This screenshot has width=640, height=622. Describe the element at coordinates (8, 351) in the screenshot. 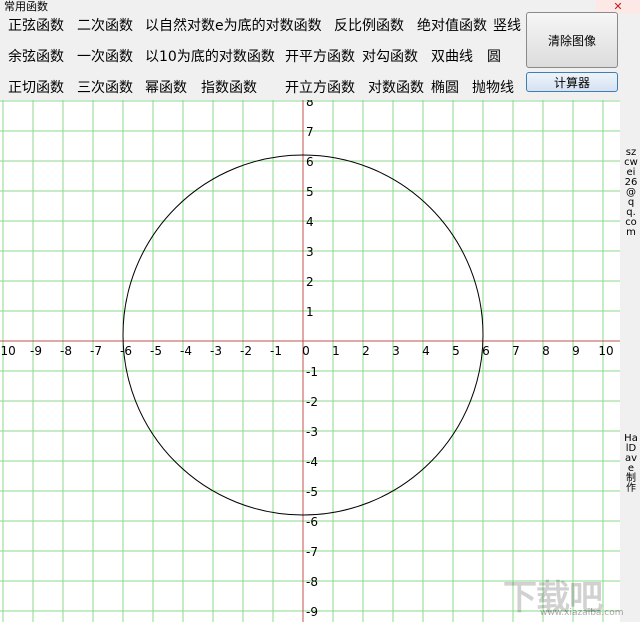

I see `x-tick-label: -10` at that location.